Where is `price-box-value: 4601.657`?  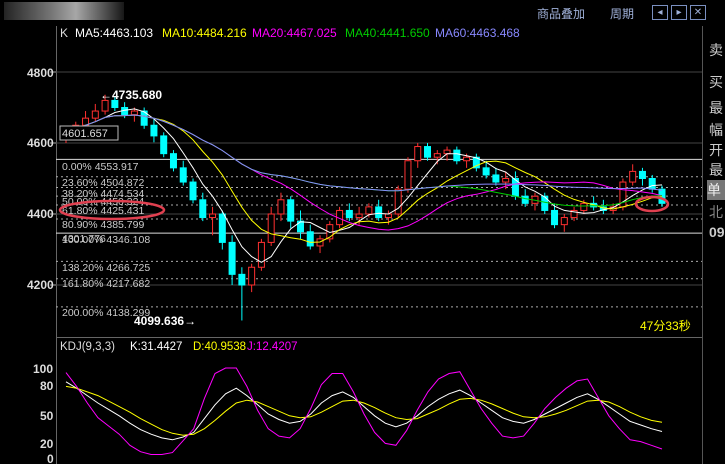 price-box-value: 4601.657 is located at coordinates (85, 134).